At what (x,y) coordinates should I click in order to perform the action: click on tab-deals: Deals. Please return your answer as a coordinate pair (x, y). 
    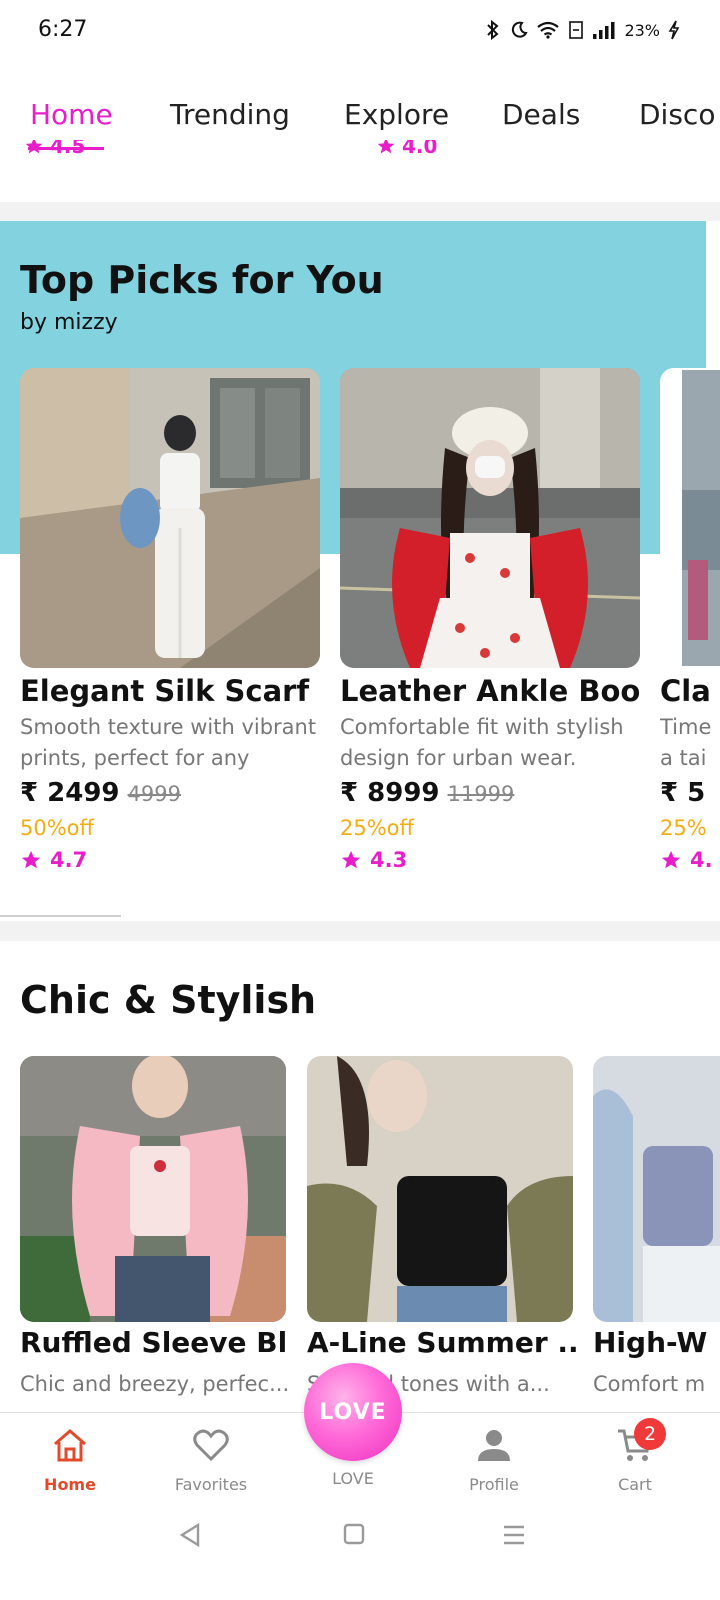
    Looking at the image, I should click on (541, 114).